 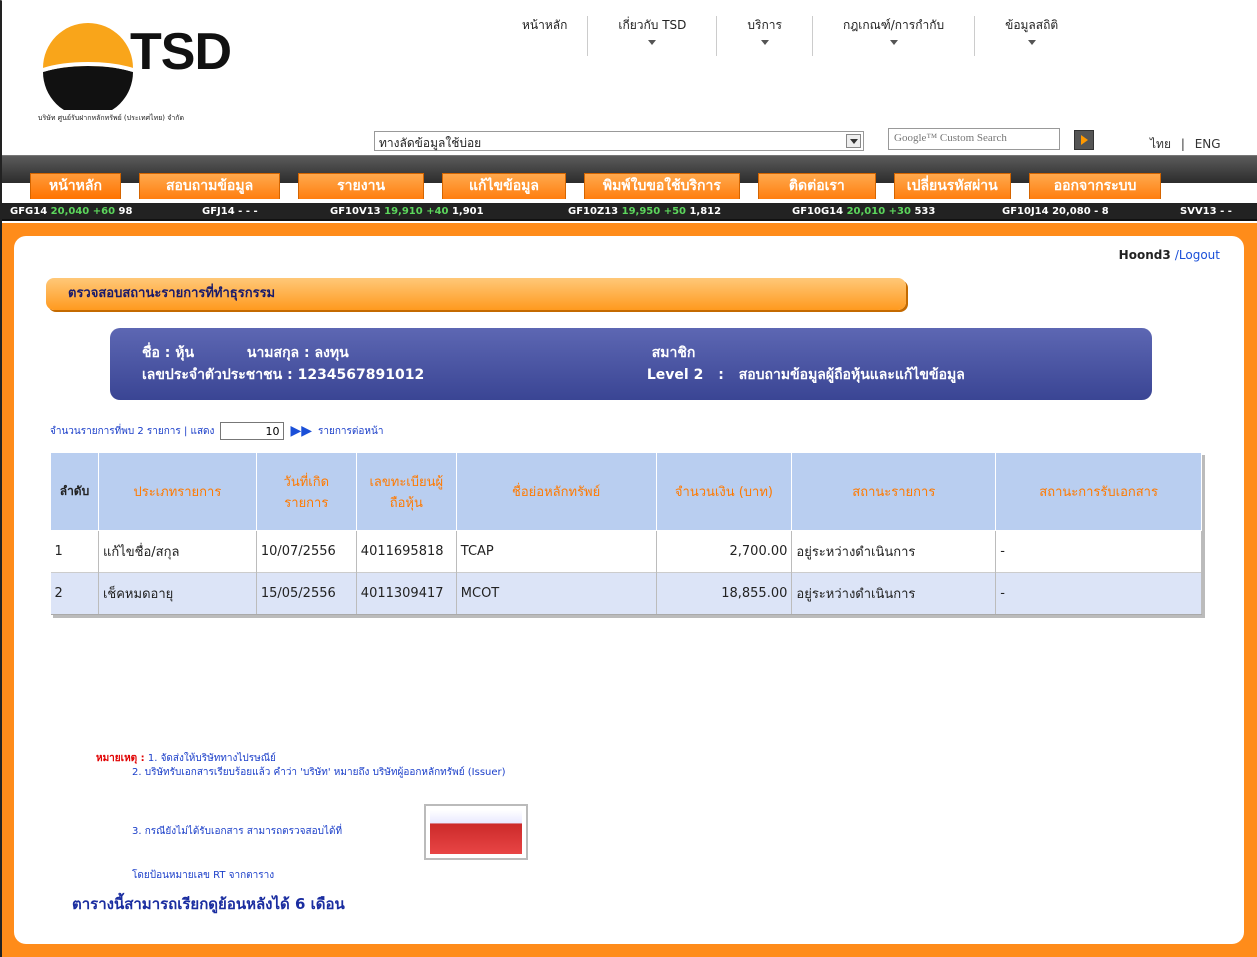 What do you see at coordinates (211, 758) in the screenshot?
I see `note-1: 1. จัดส่งให้บริษัททางไปรษณีย์` at bounding box center [211, 758].